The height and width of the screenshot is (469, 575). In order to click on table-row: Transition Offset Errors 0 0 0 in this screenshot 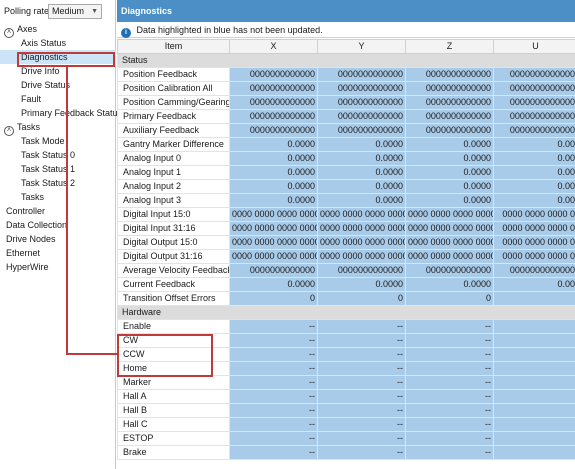, I will do `click(346, 298)`.